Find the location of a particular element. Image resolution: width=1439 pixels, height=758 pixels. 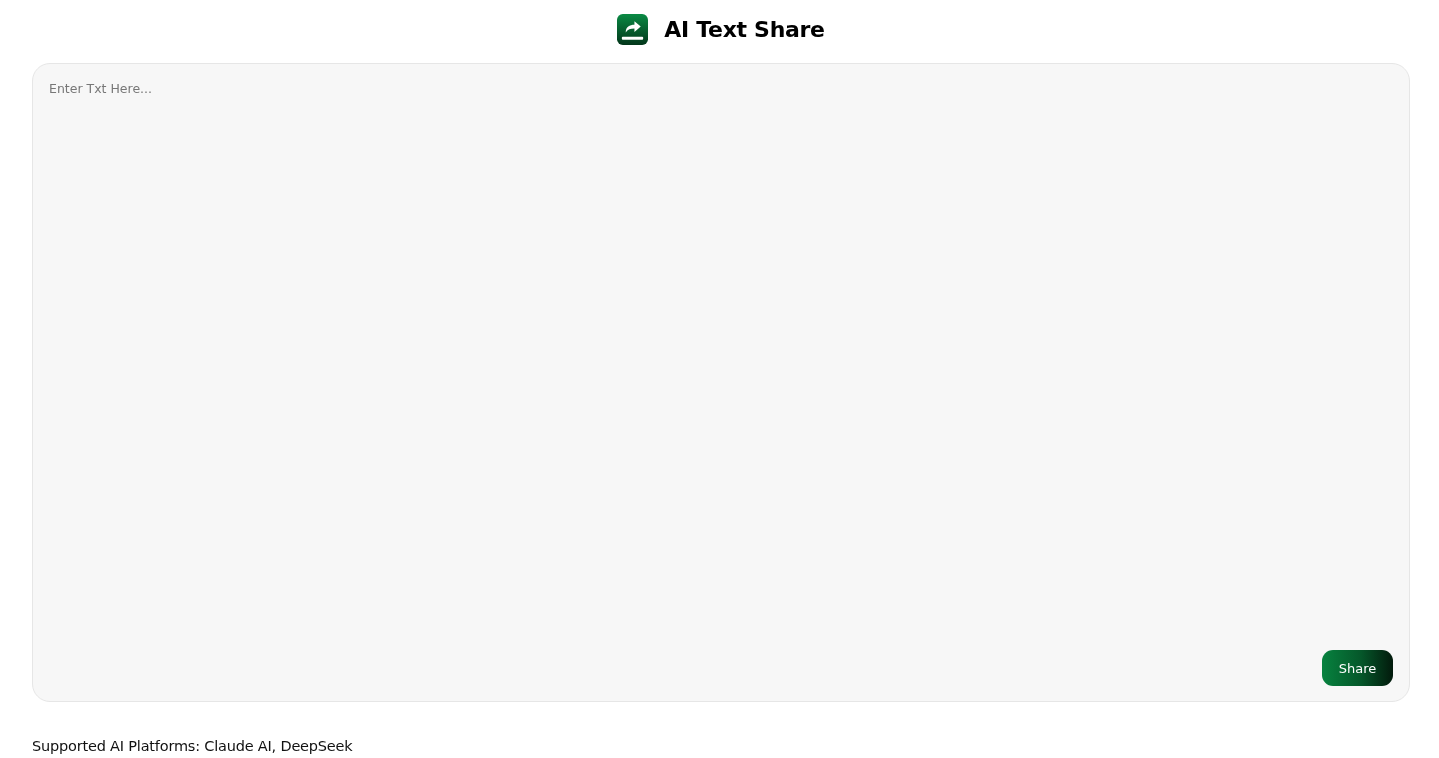

app-title: AI Text Share is located at coordinates (744, 30).